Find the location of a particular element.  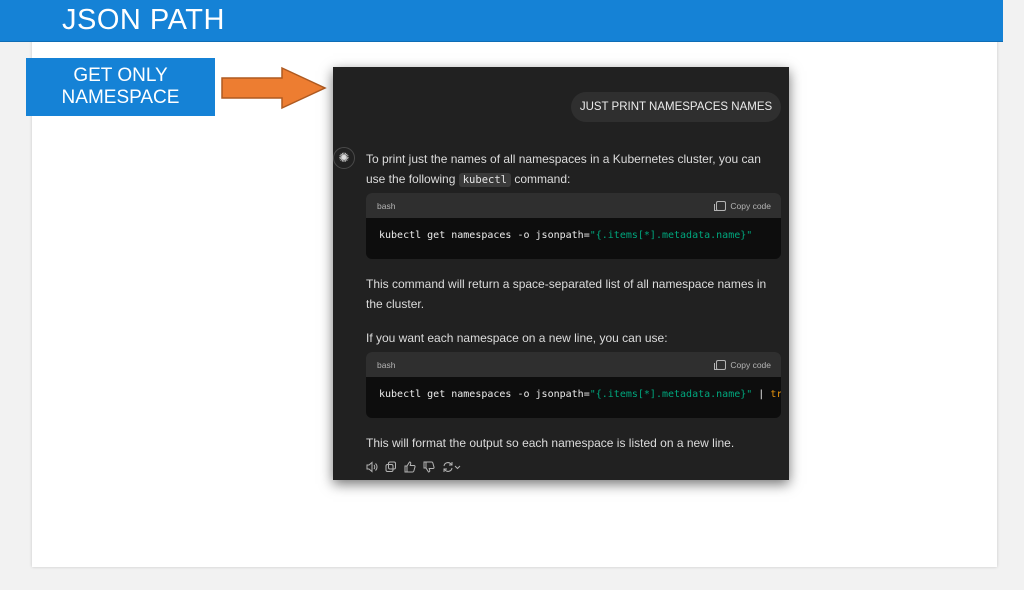

thumbs-down-icon is located at coordinates (429, 468).